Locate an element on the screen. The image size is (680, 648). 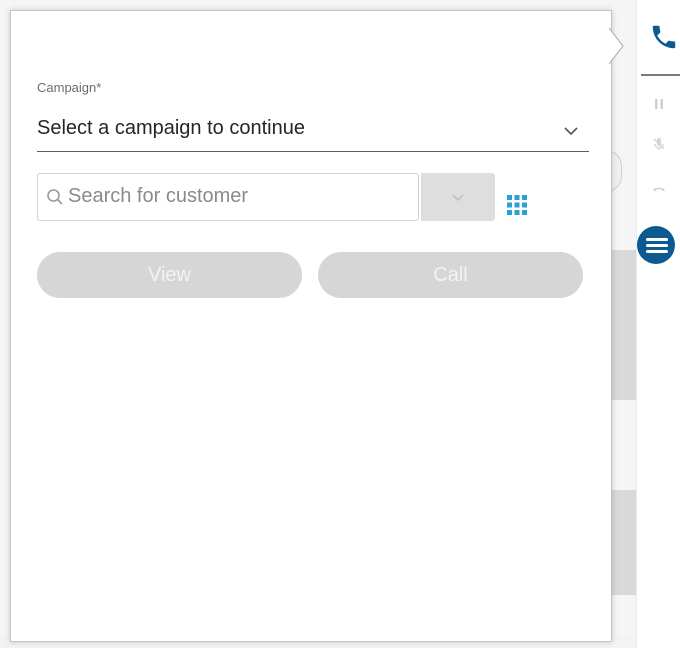
rail-divider is located at coordinates (660, 75).